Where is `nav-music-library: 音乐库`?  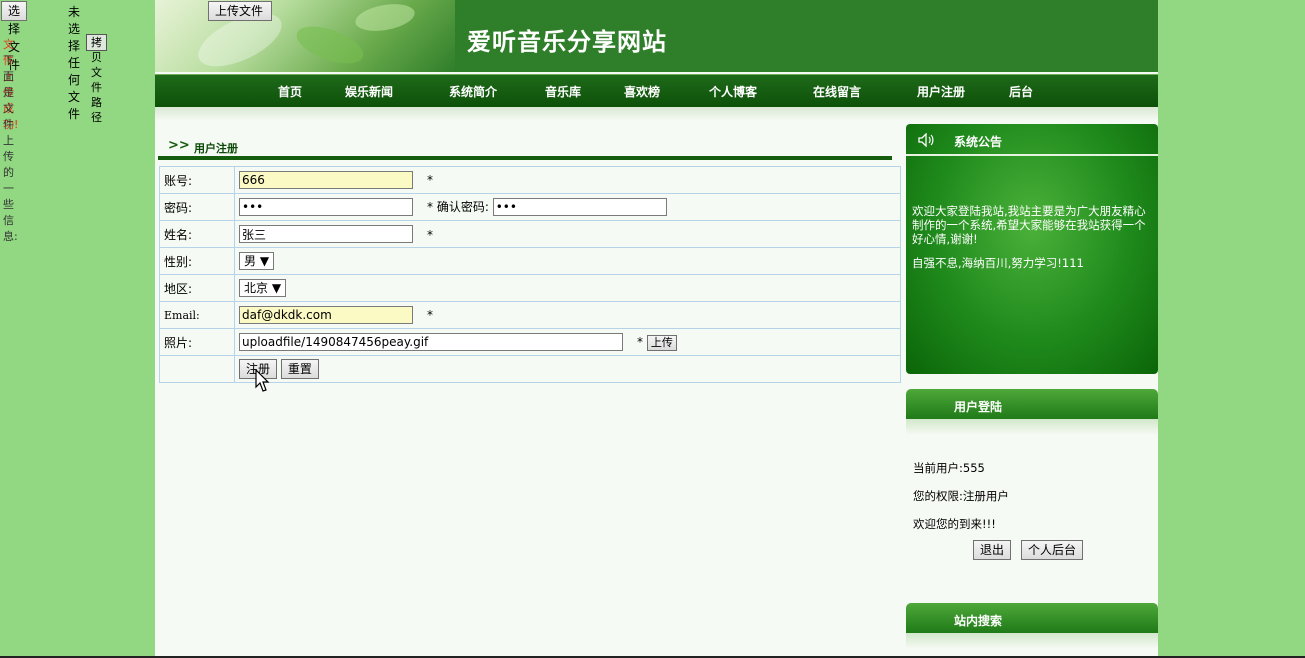
nav-music-library: 音乐库 is located at coordinates (563, 91).